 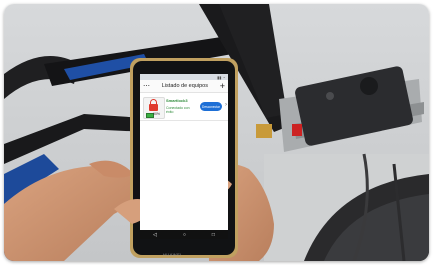 I want to click on disconnect-button: Desconectar, so click(x=211, y=106).